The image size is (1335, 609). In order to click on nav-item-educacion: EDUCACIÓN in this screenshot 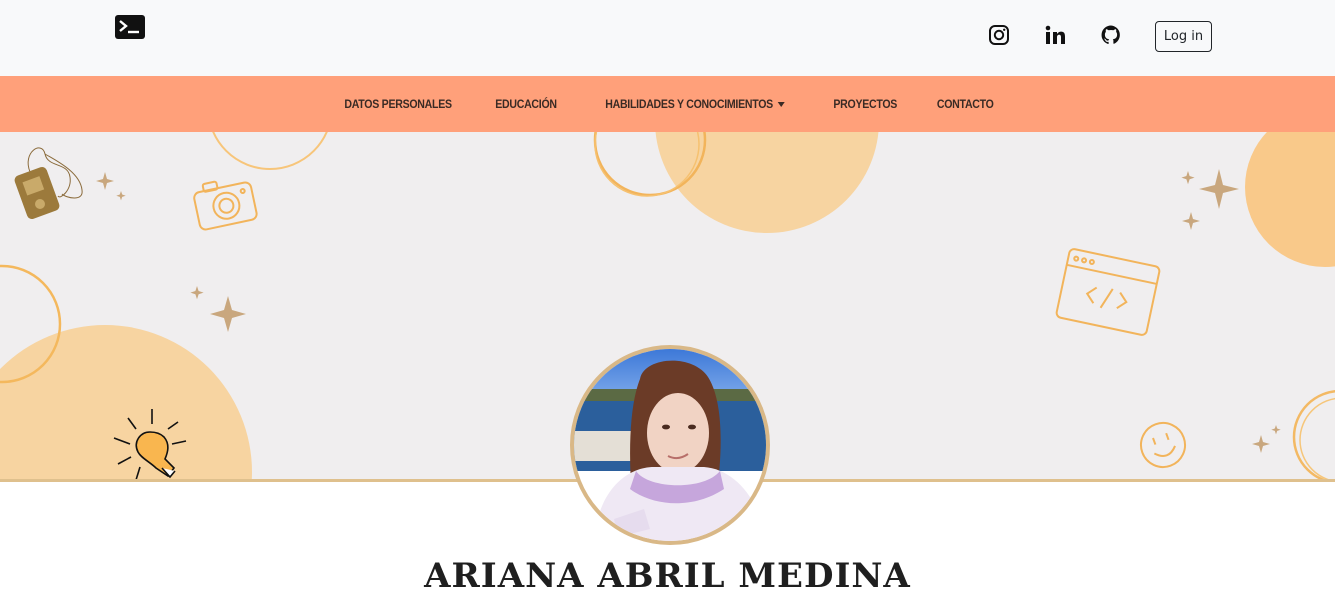, I will do `click(526, 104)`.